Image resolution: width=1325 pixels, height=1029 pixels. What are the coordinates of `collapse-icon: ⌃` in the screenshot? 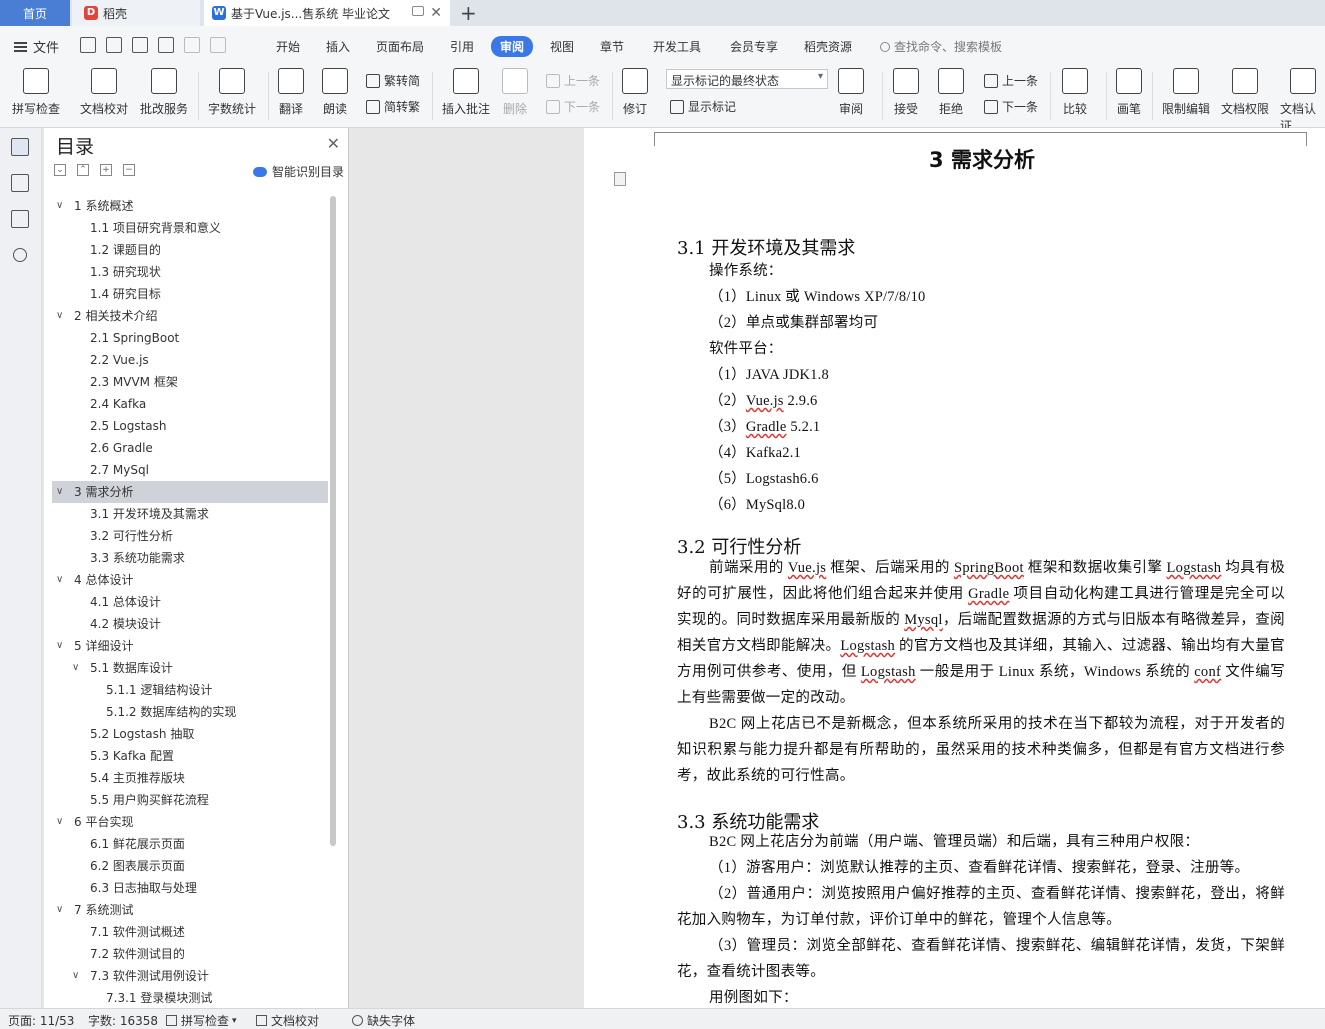 It's located at (83, 170).